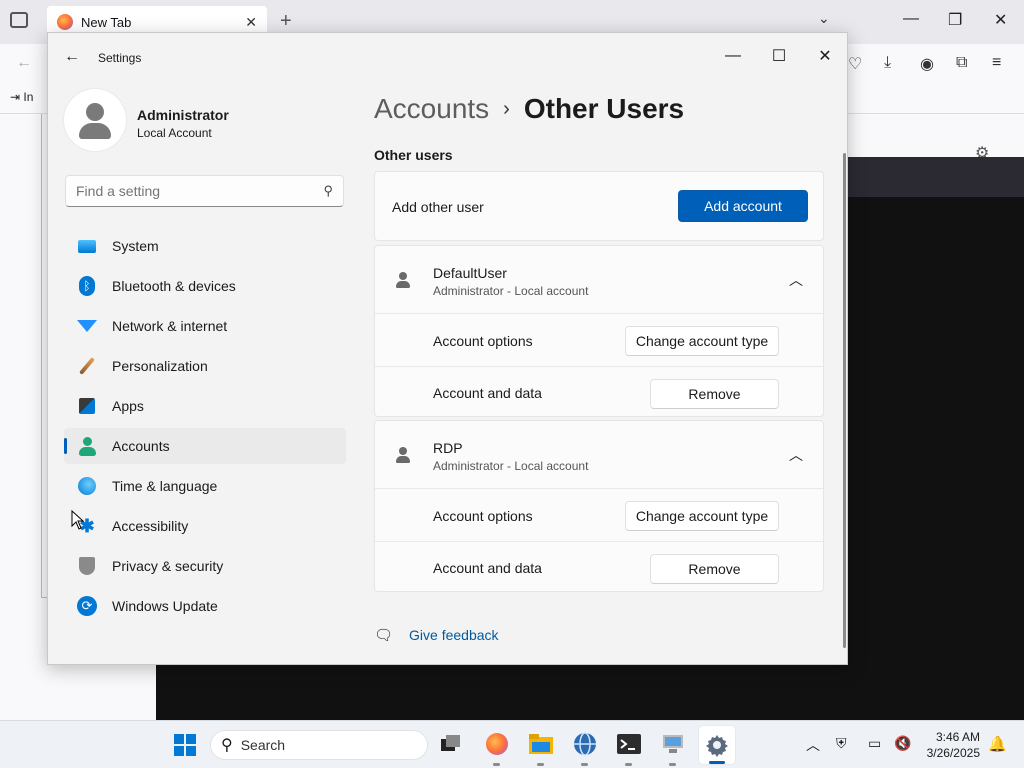 The image size is (1024, 768). I want to click on give-feedback: 🗨 Give feedback, so click(436, 635).